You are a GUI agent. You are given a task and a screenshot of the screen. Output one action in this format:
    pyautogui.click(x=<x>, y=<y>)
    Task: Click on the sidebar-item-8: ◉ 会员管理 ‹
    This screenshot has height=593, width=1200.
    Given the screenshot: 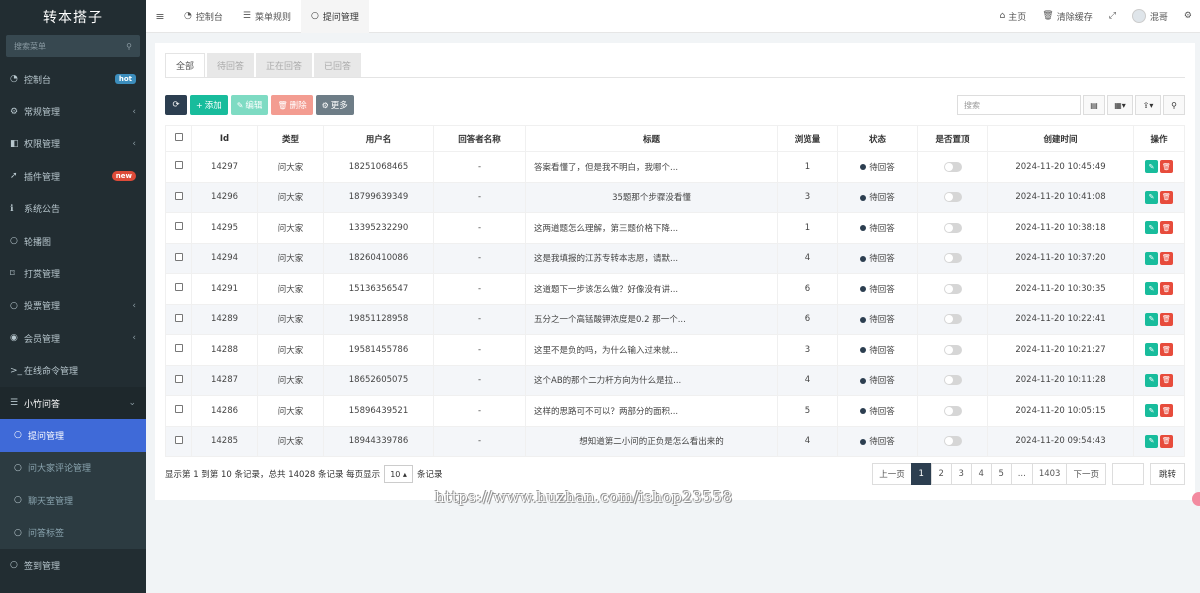 What is the action you would take?
    pyautogui.click(x=73, y=338)
    